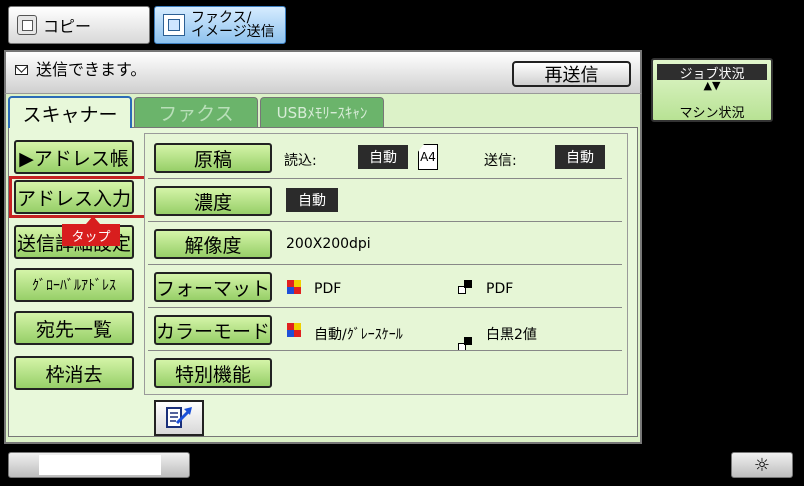  I want to click on global-address-button: ｸﾞﾛｰﾊﾞﾙｱﾄﾞﾚｽ, so click(74, 285).